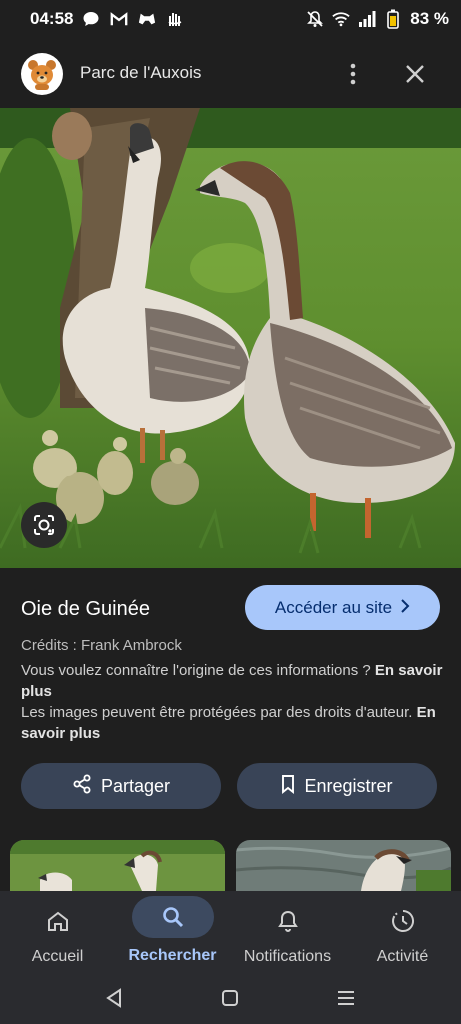 The image size is (461, 1024). Describe the element at coordinates (415, 74) in the screenshot. I see `close-icon` at that location.